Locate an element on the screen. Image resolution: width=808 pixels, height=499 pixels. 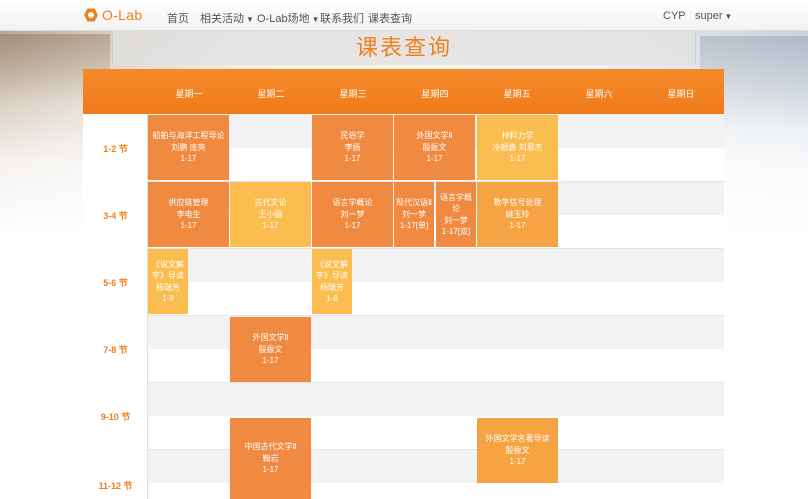
page-title: 课表查询 is located at coordinates (403, 47).